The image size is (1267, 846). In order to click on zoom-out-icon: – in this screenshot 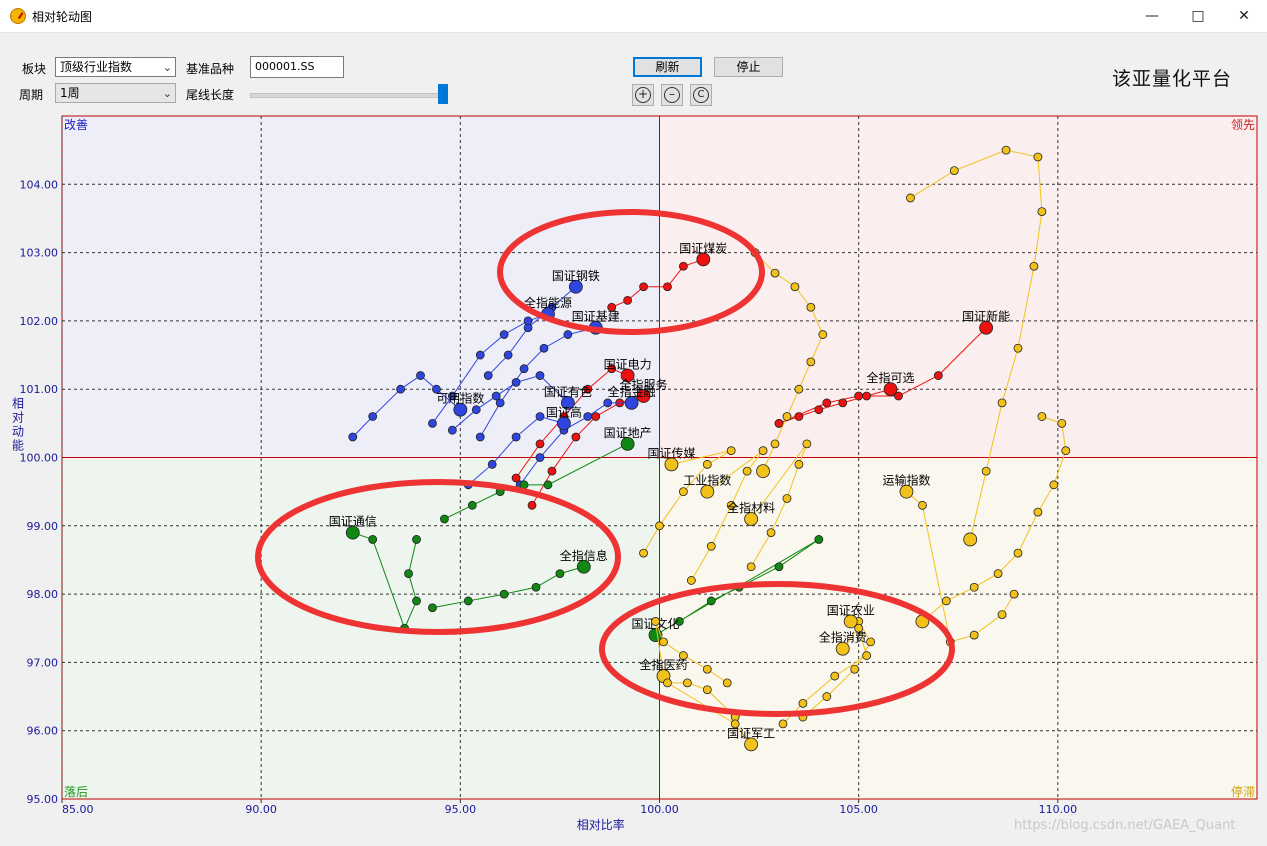, I will do `click(672, 95)`.